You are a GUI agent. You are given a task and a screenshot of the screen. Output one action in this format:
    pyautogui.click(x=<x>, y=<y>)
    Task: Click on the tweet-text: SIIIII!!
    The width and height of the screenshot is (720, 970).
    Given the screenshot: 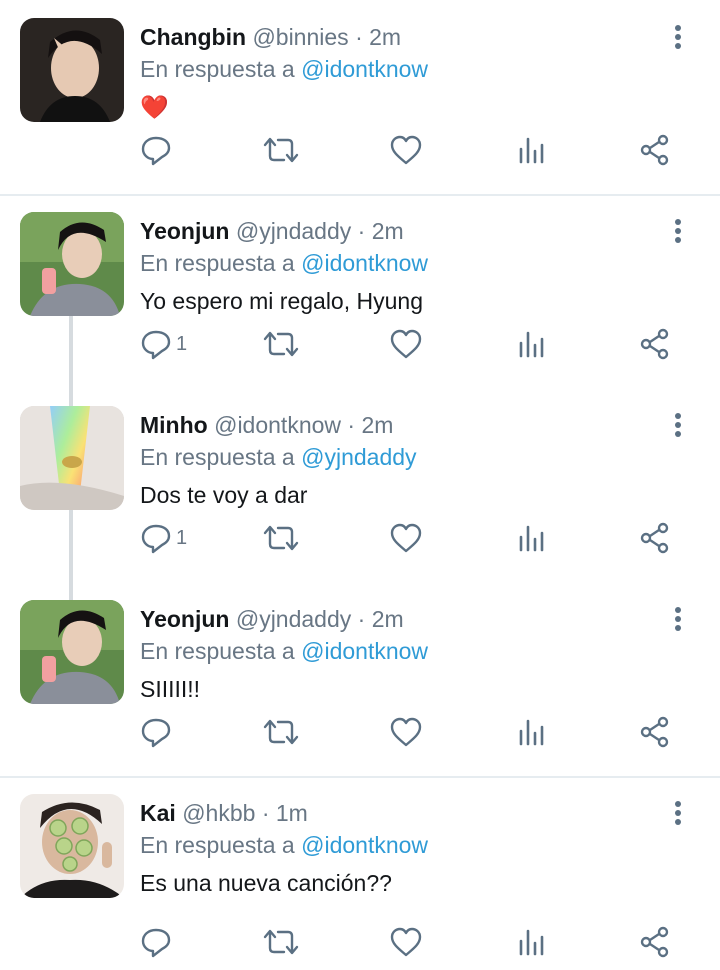 What is the action you would take?
    pyautogui.click(x=170, y=689)
    